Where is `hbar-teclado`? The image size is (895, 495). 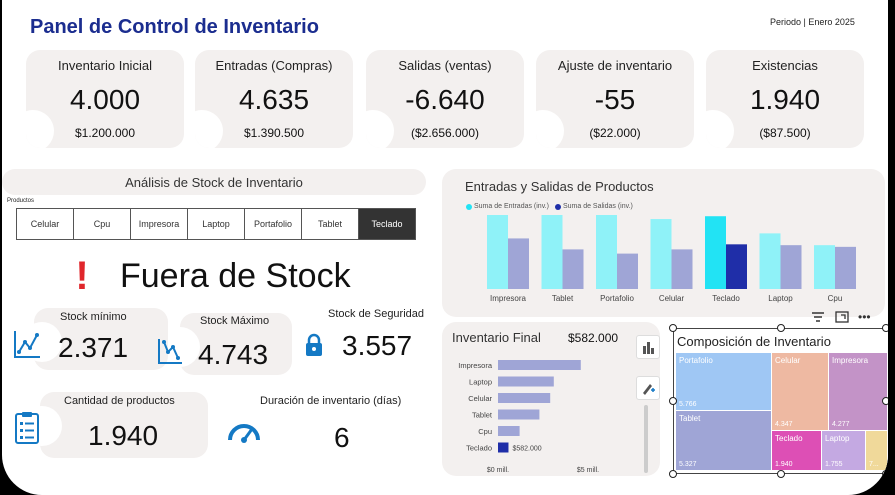 hbar-teclado is located at coordinates (503, 447).